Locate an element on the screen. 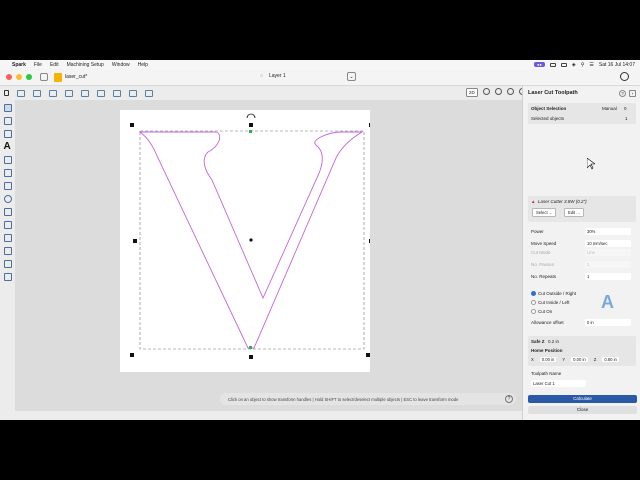 The height and width of the screenshot is (480, 640). offset-icon is located at coordinates (117, 93).